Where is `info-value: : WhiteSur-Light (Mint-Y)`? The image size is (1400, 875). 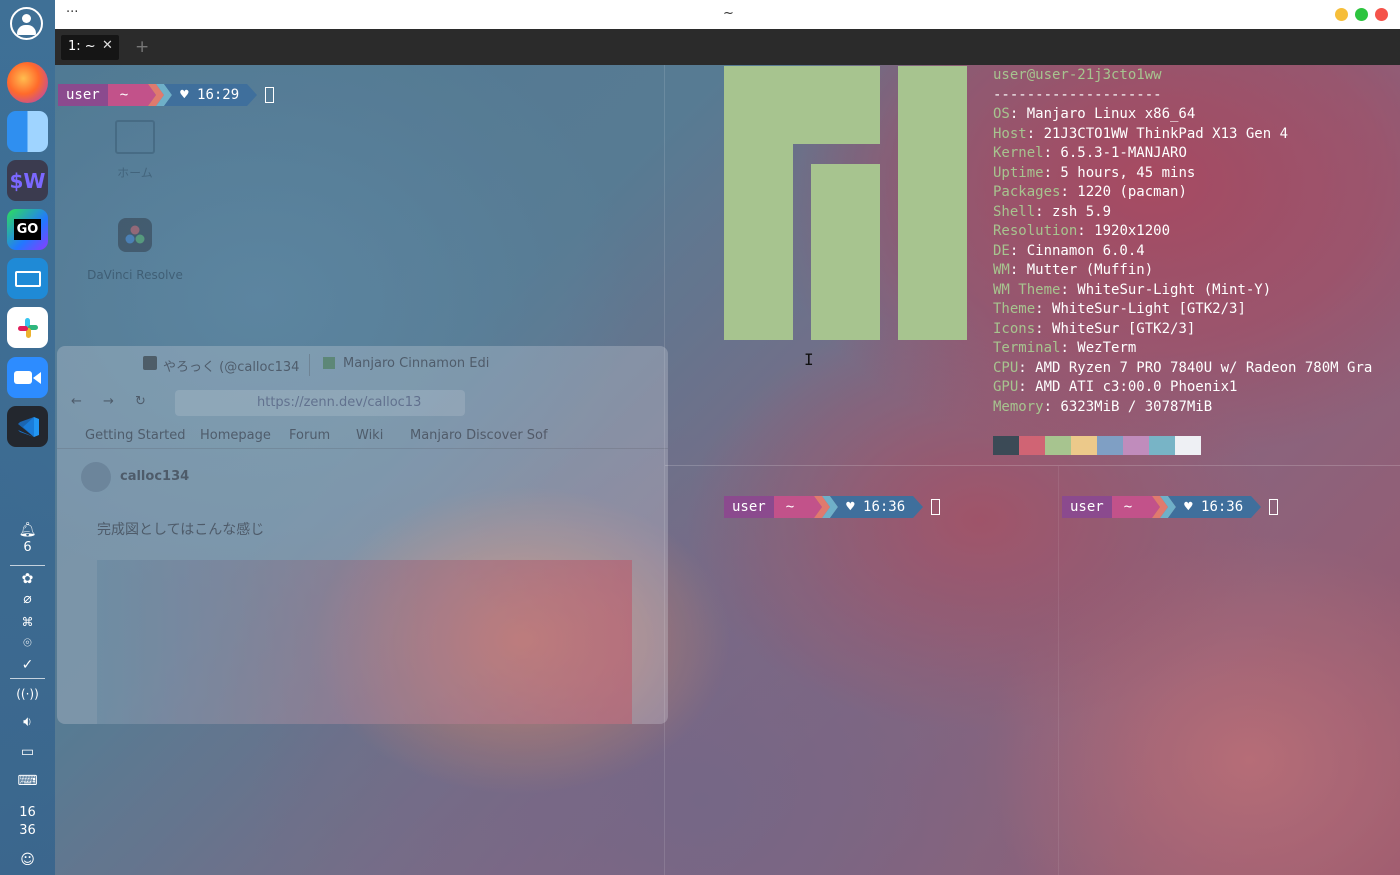 info-value: : WhiteSur-Light (Mint-Y) is located at coordinates (1166, 289).